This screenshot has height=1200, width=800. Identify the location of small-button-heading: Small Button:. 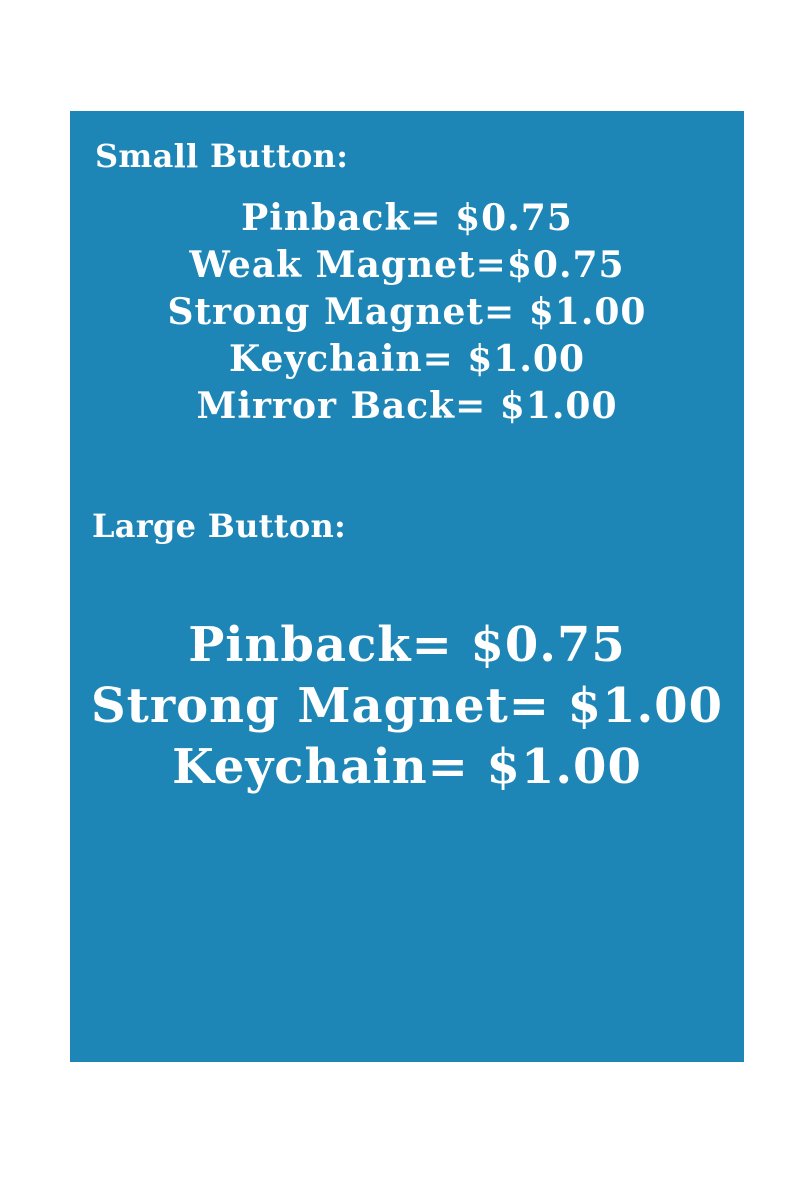
(222, 156).